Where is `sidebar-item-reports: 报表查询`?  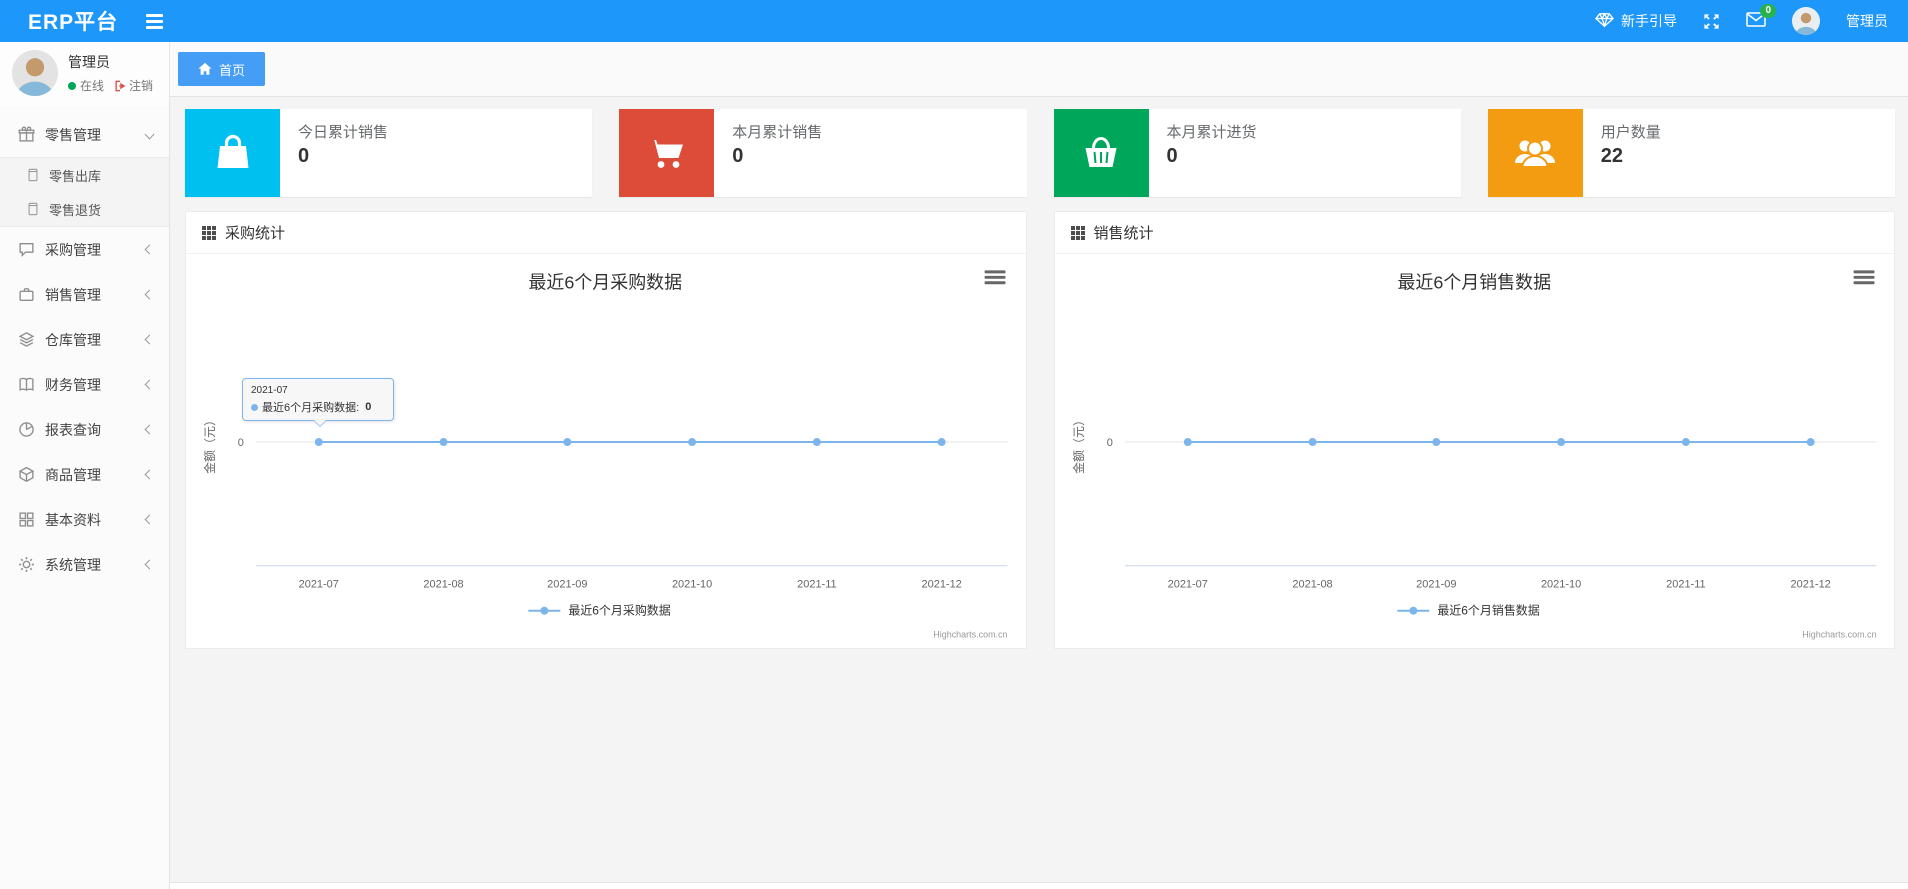
sidebar-item-reports: 报表查询 is located at coordinates (84, 429).